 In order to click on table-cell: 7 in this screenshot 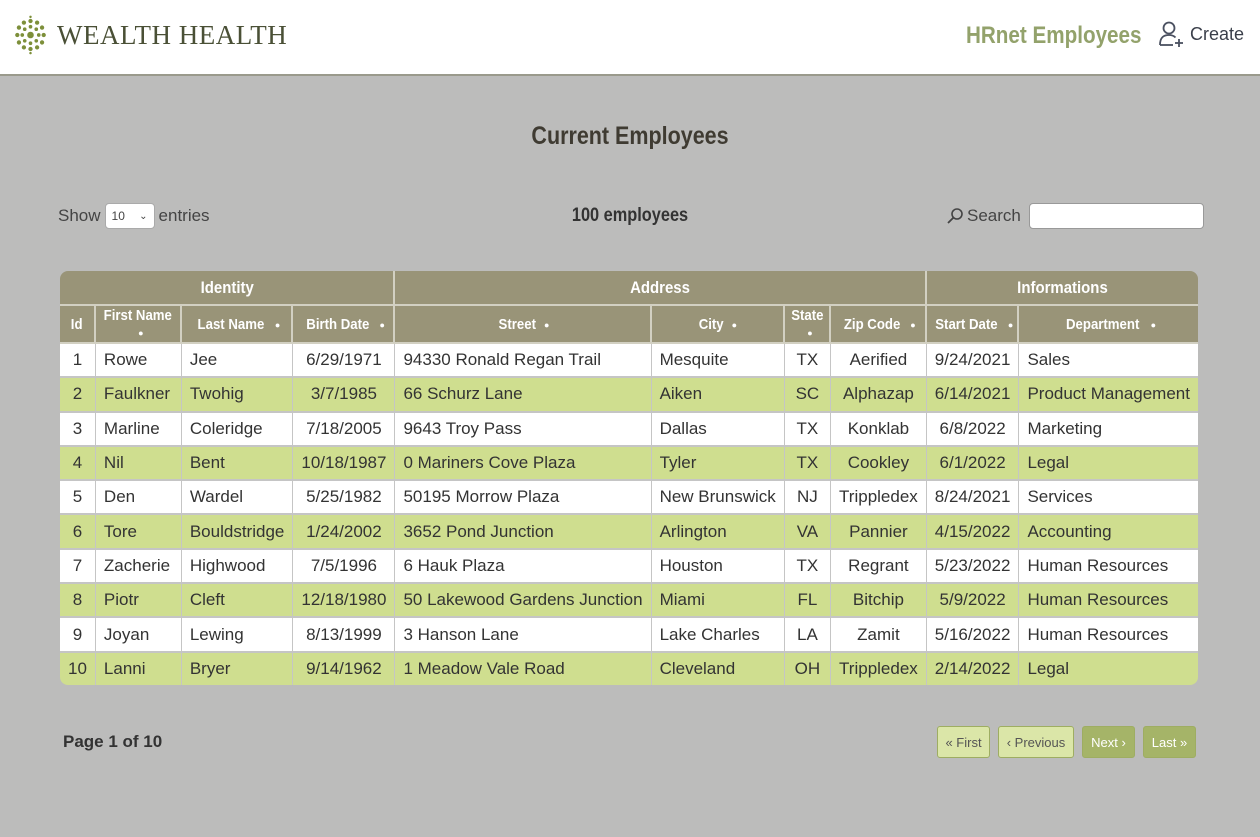, I will do `click(78, 567)`.